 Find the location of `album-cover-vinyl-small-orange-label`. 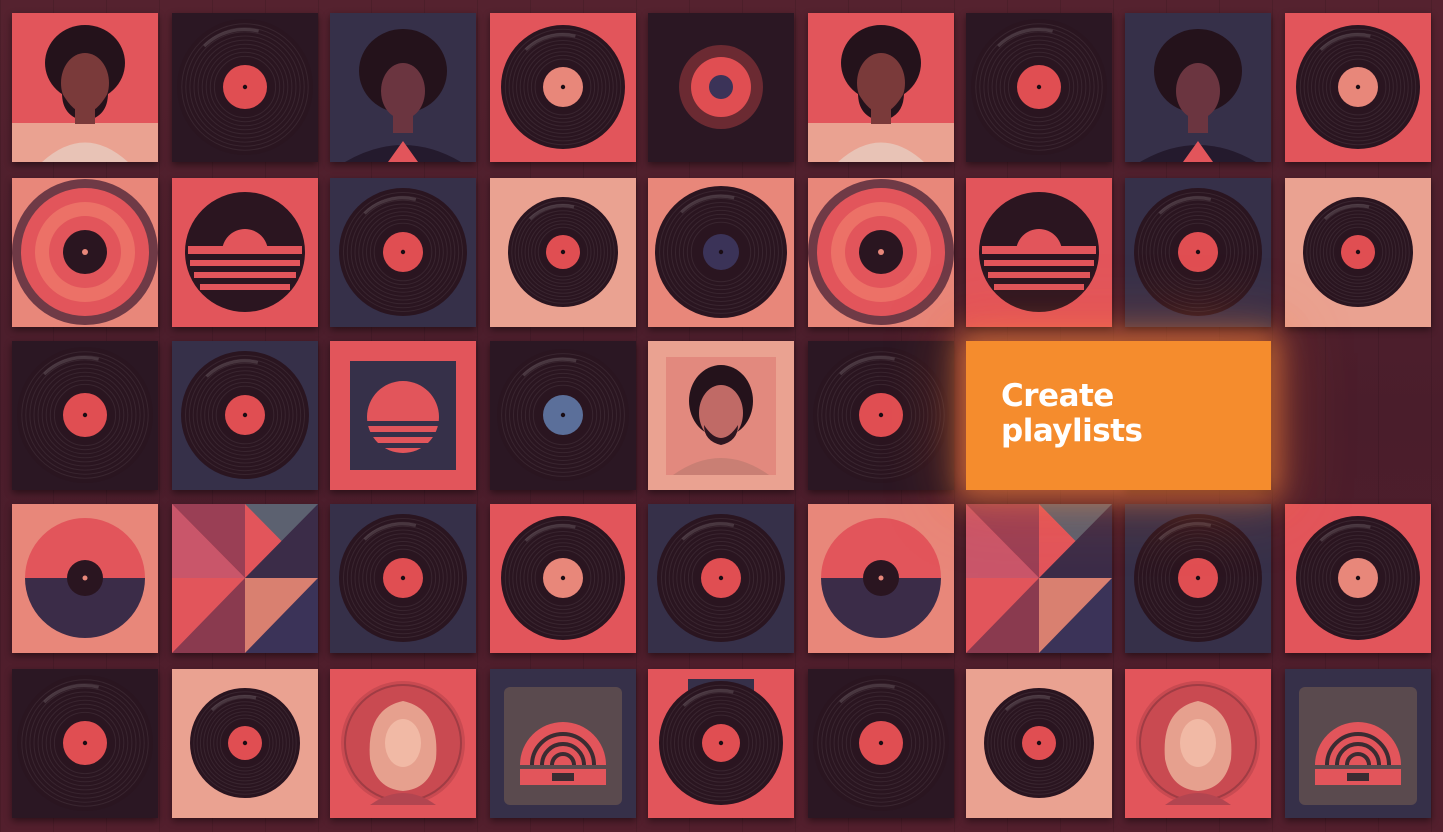

album-cover-vinyl-small-orange-label is located at coordinates (721, 87).